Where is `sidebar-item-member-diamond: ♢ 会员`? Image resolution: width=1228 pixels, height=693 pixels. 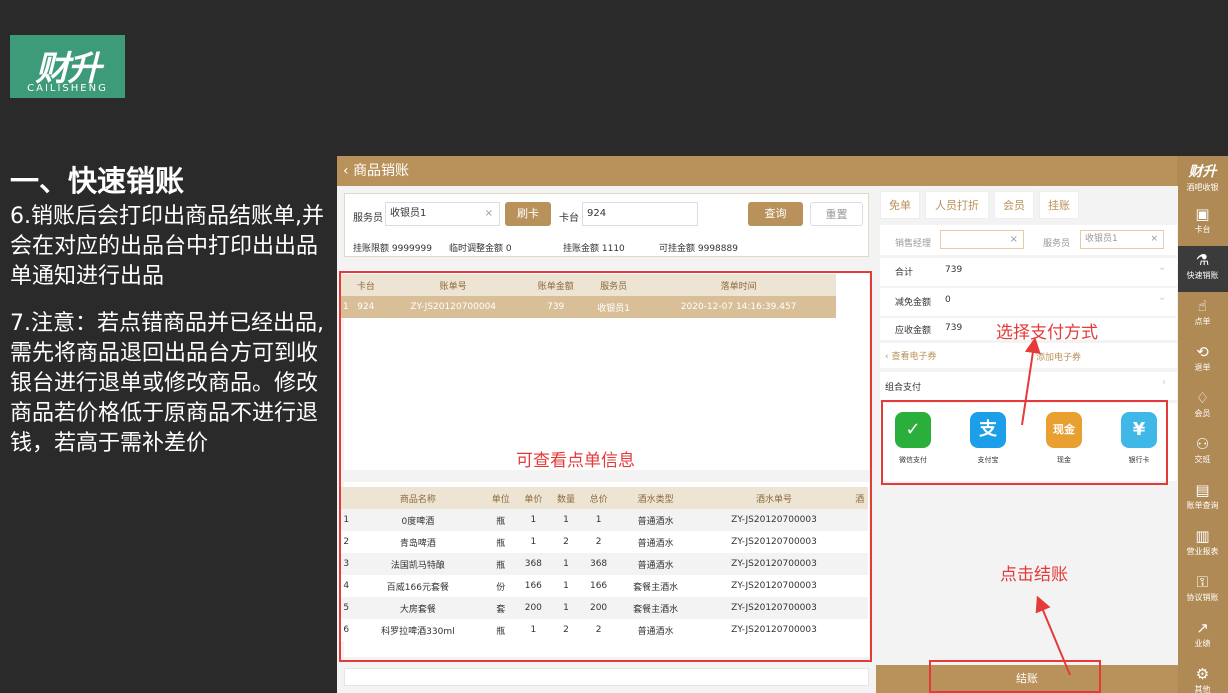
sidebar-item-member-diamond: ♢ 会员 is located at coordinates (1202, 407).